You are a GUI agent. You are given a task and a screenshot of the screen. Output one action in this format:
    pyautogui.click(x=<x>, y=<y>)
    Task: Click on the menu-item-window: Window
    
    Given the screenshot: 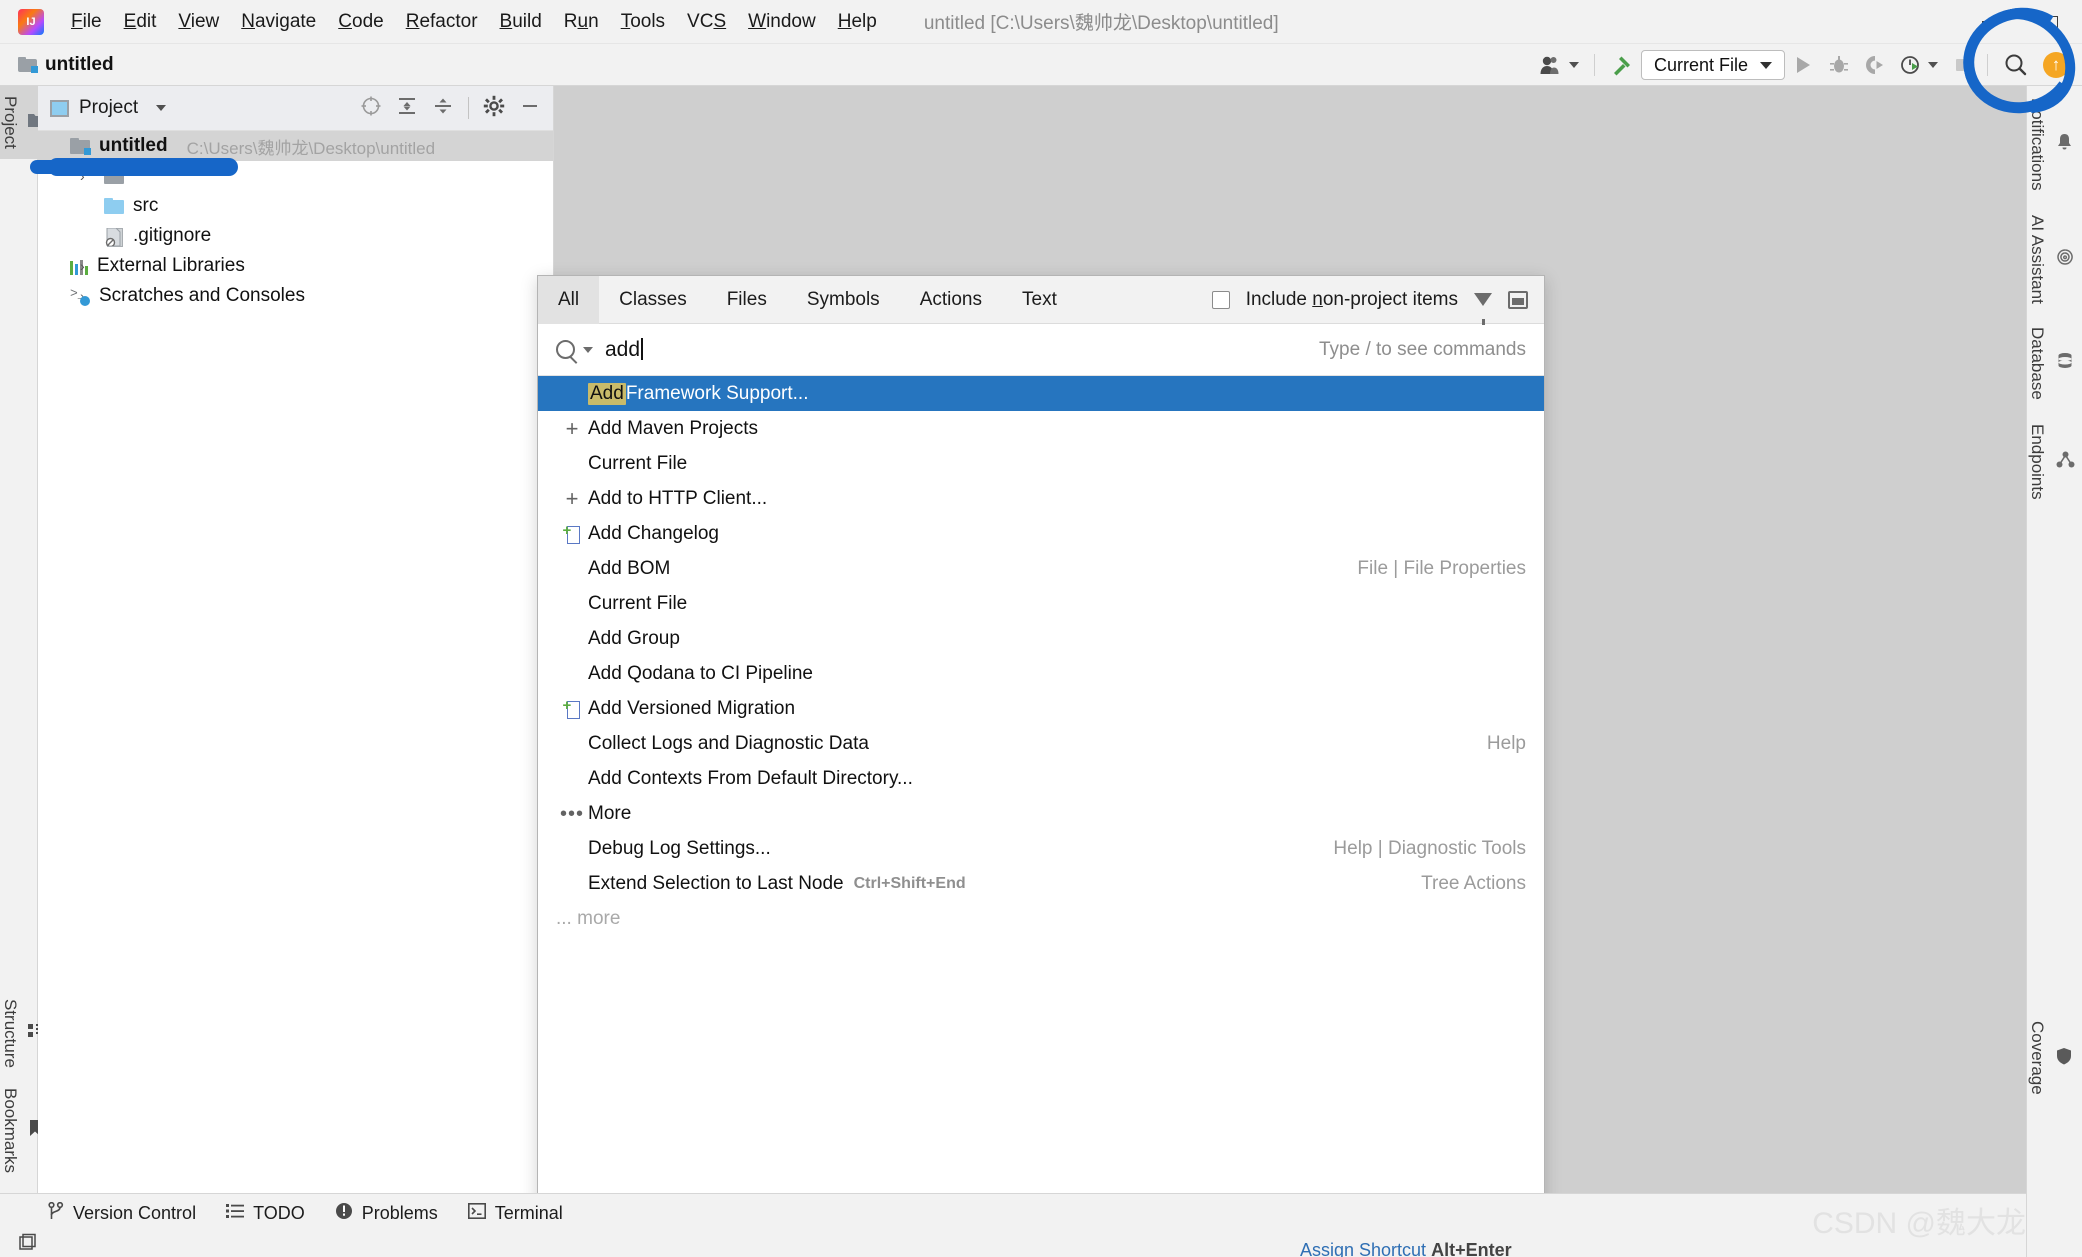 What is the action you would take?
    pyautogui.click(x=782, y=22)
    